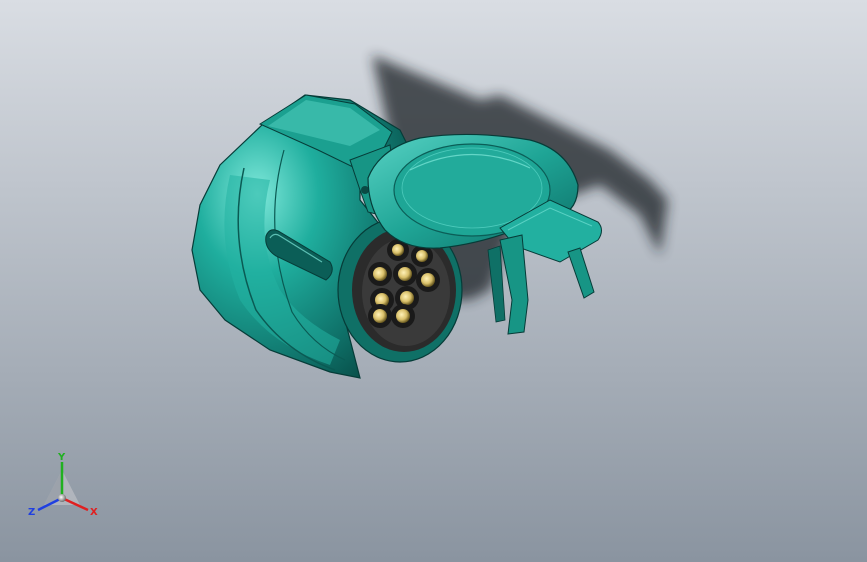  Describe the element at coordinates (31, 512) in the screenshot. I see `triad-z-label: Z` at that location.